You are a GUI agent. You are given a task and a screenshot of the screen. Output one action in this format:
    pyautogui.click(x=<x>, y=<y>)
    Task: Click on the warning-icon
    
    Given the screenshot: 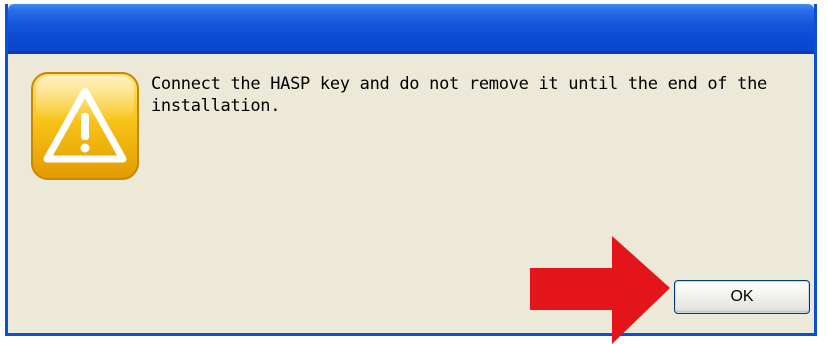 What is the action you would take?
    pyautogui.click(x=85, y=126)
    